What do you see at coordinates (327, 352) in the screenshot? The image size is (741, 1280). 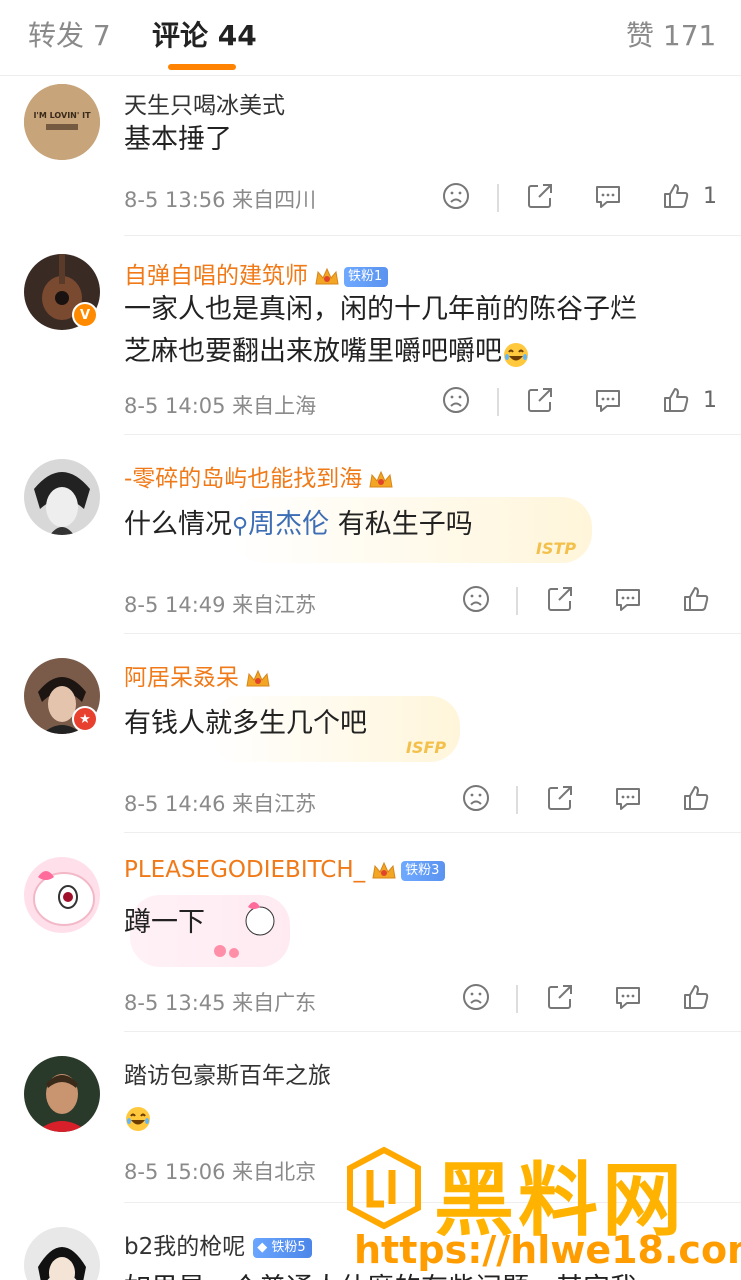 I see `comment-text: 芝麻也要翻出来放嘴里嚼吧嚼吧` at bounding box center [327, 352].